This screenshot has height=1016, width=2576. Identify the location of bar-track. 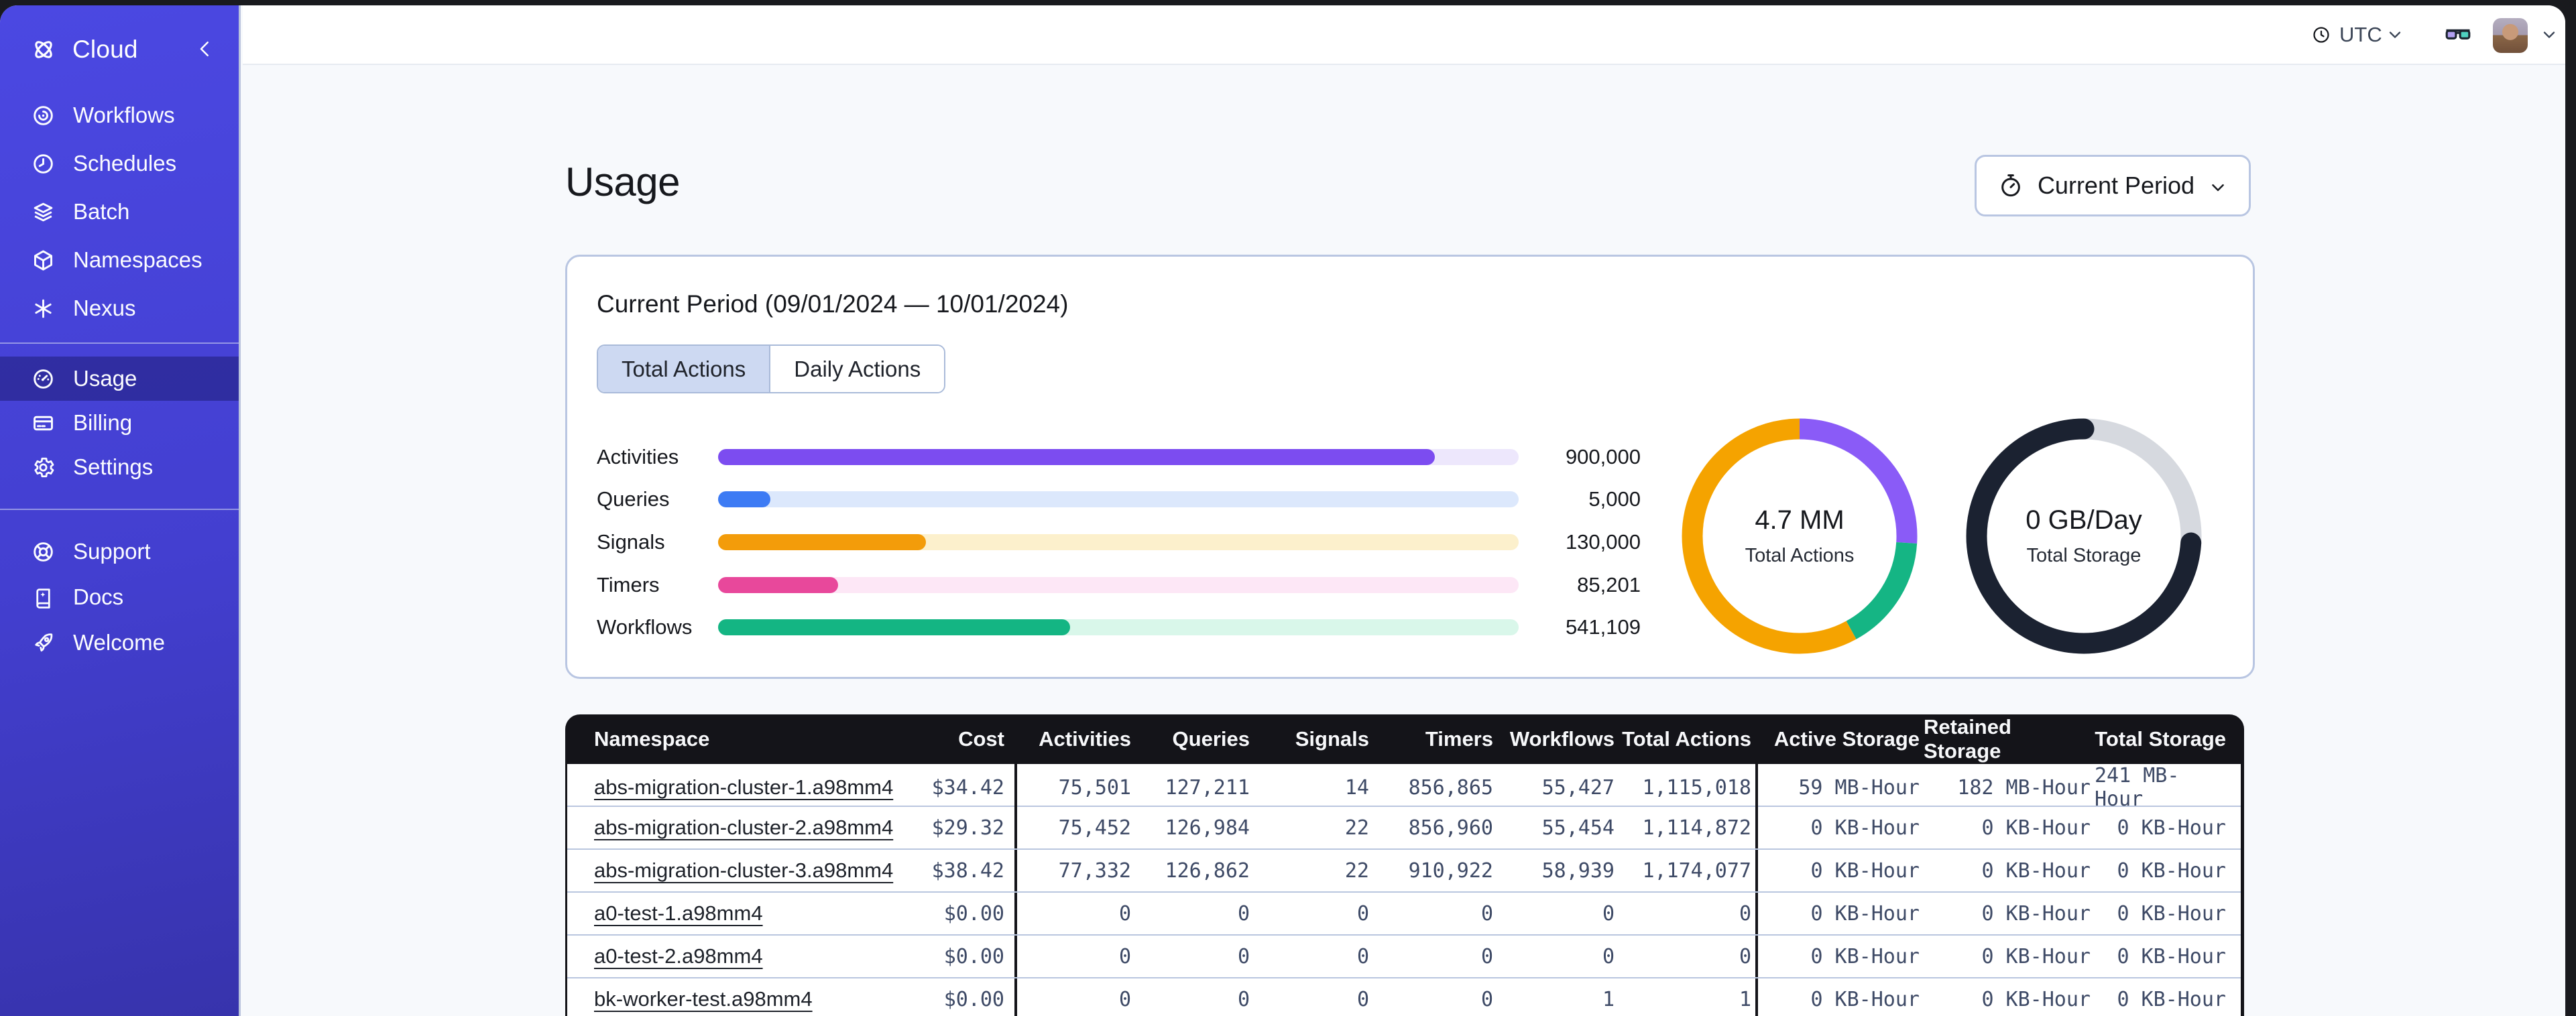
(1118, 584).